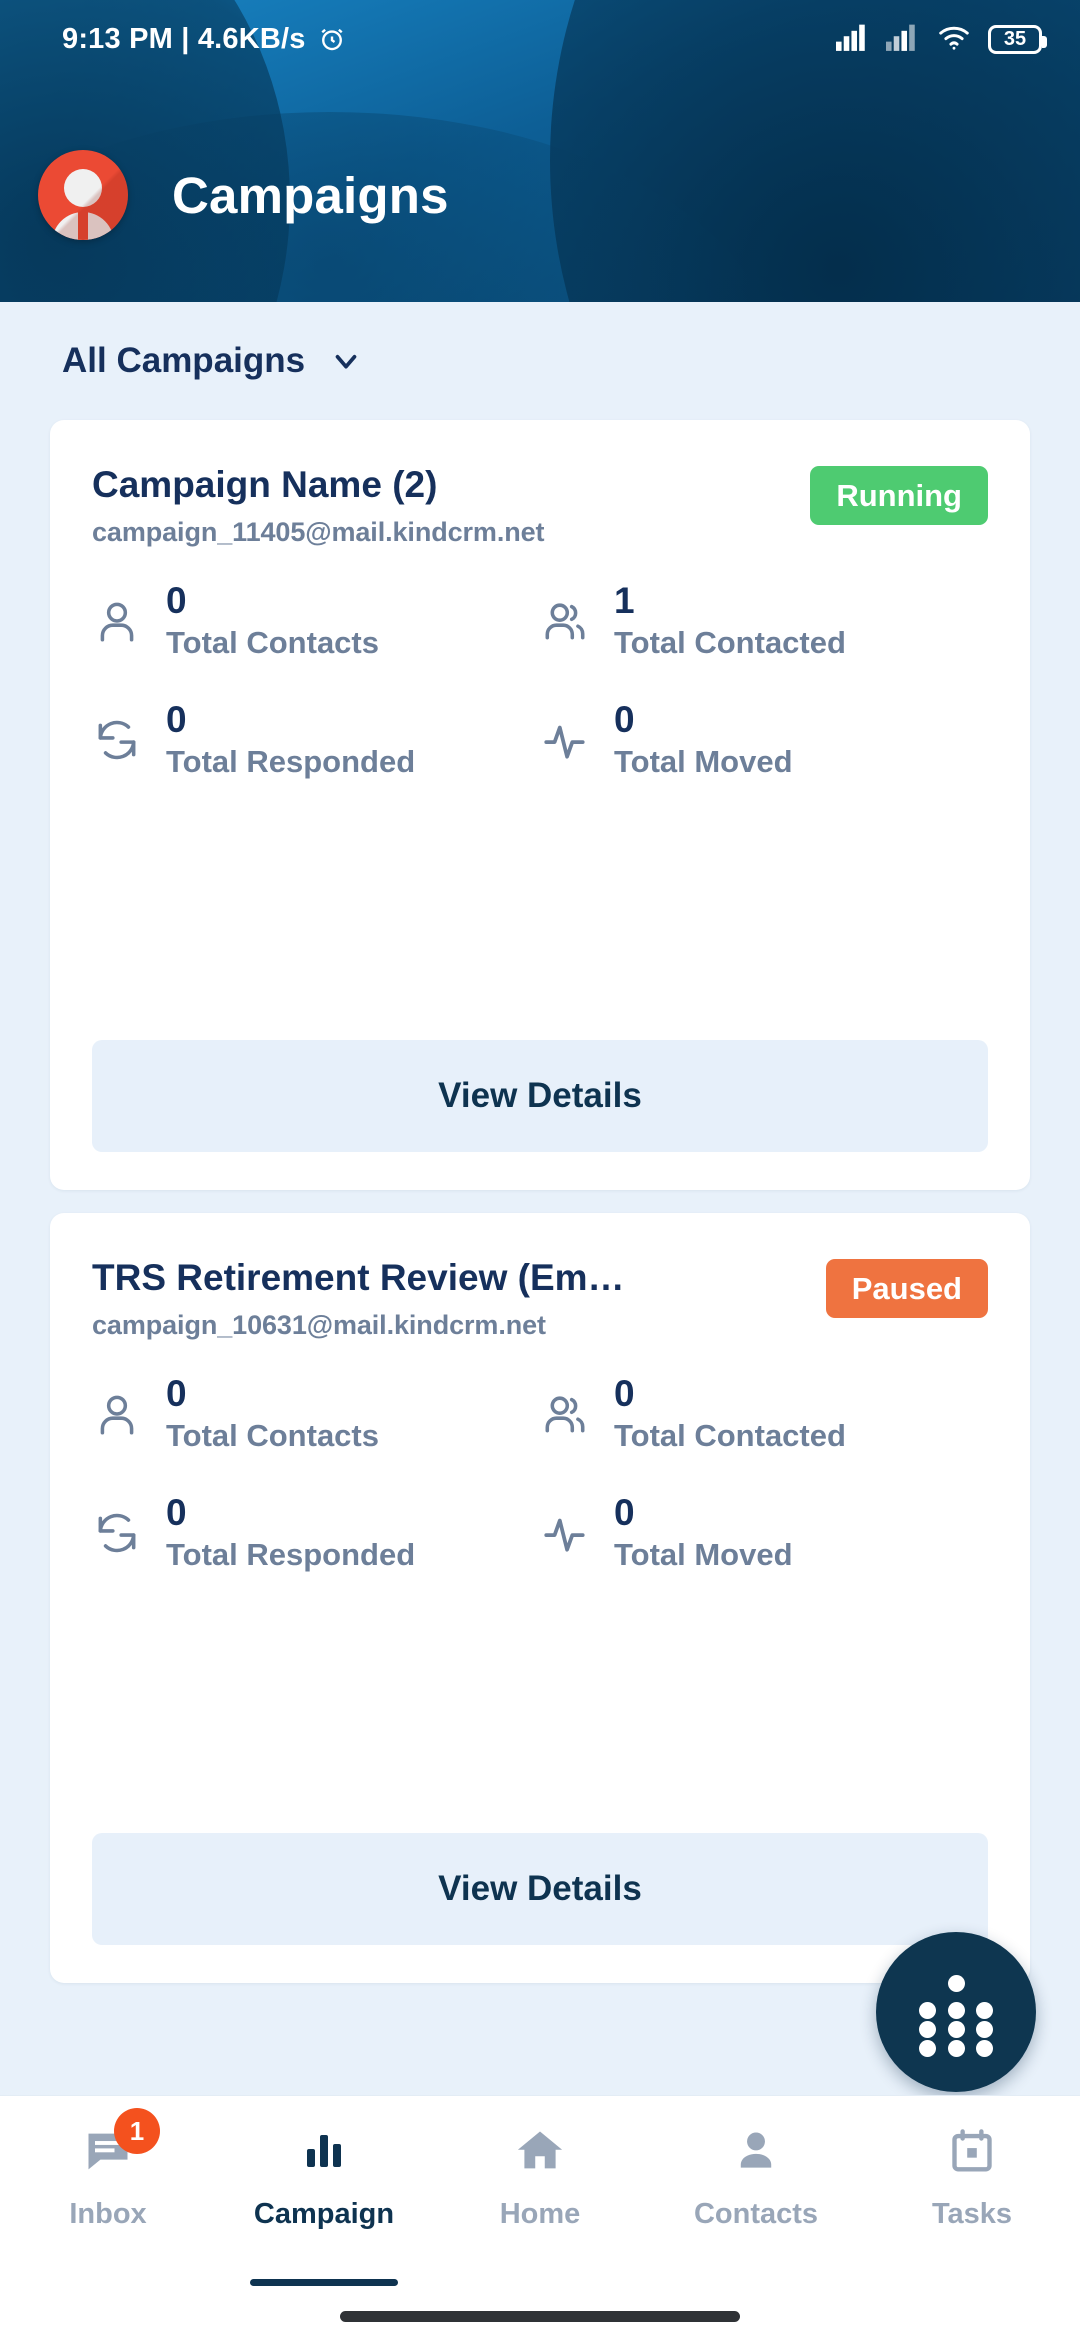 The image size is (1080, 2340). What do you see at coordinates (540, 2196) in the screenshot?
I see `nav-item-home: Home` at bounding box center [540, 2196].